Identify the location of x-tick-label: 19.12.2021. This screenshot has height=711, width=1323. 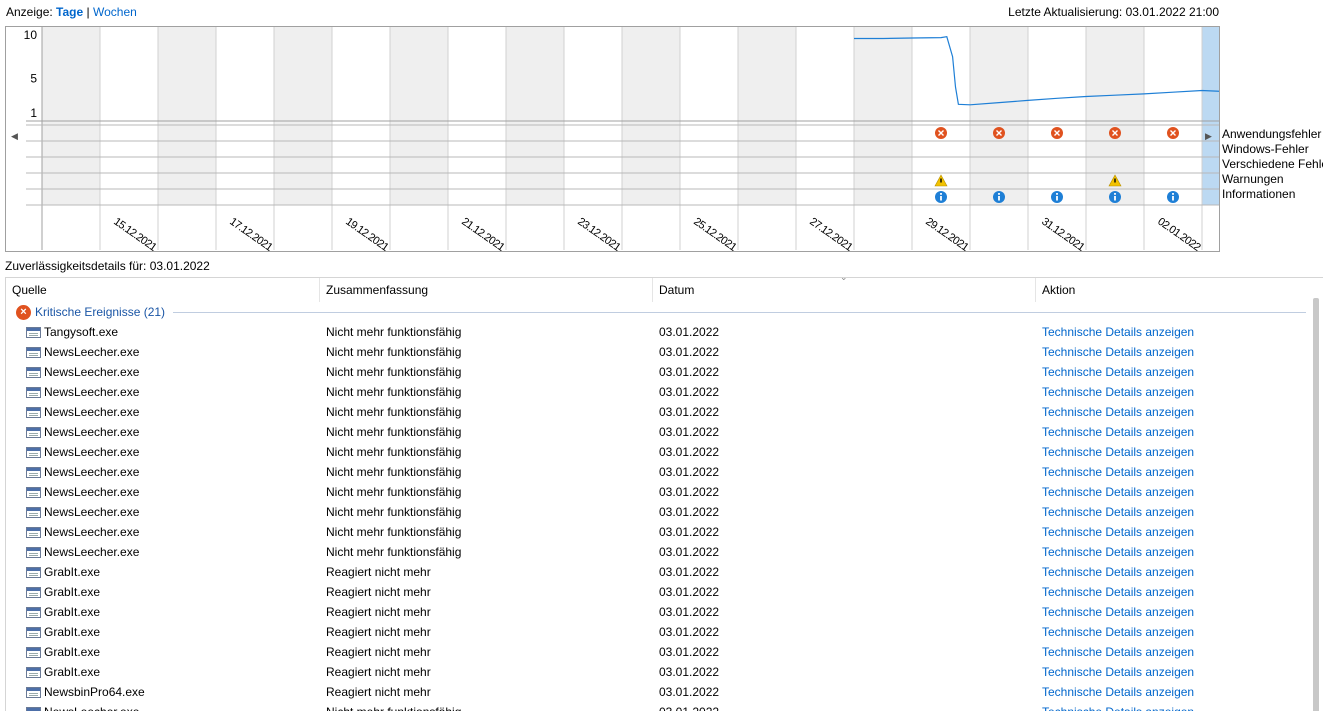
(366, 233).